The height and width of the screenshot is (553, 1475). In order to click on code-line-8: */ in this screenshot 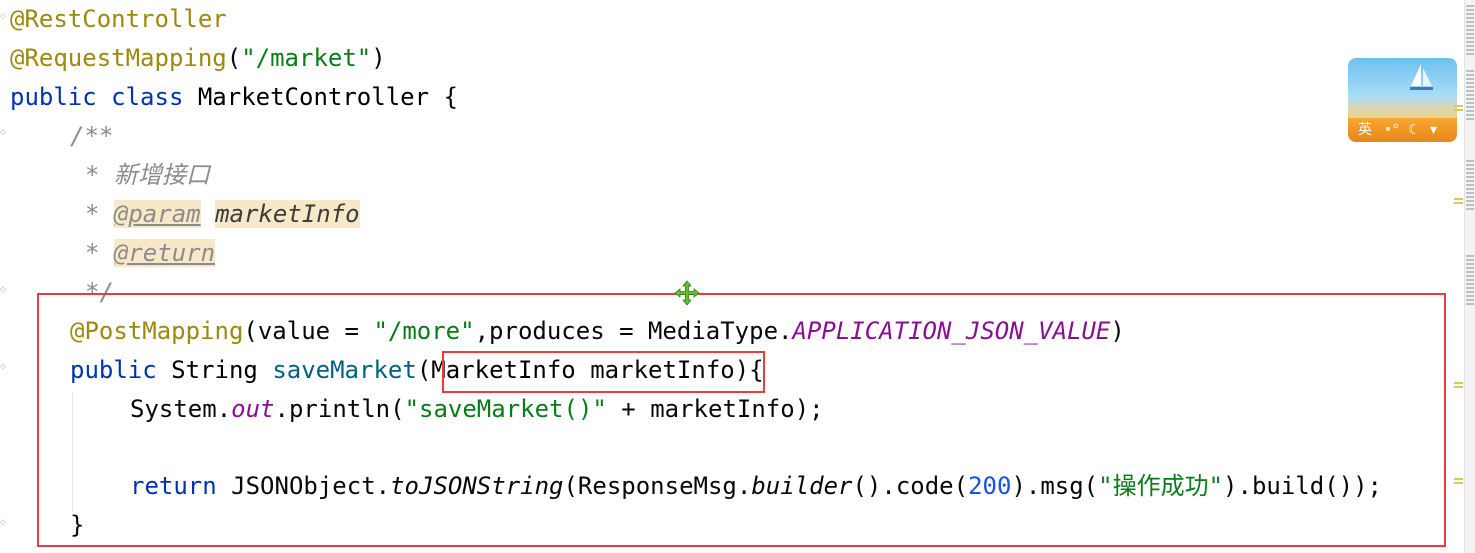, I will do `click(99, 292)`.